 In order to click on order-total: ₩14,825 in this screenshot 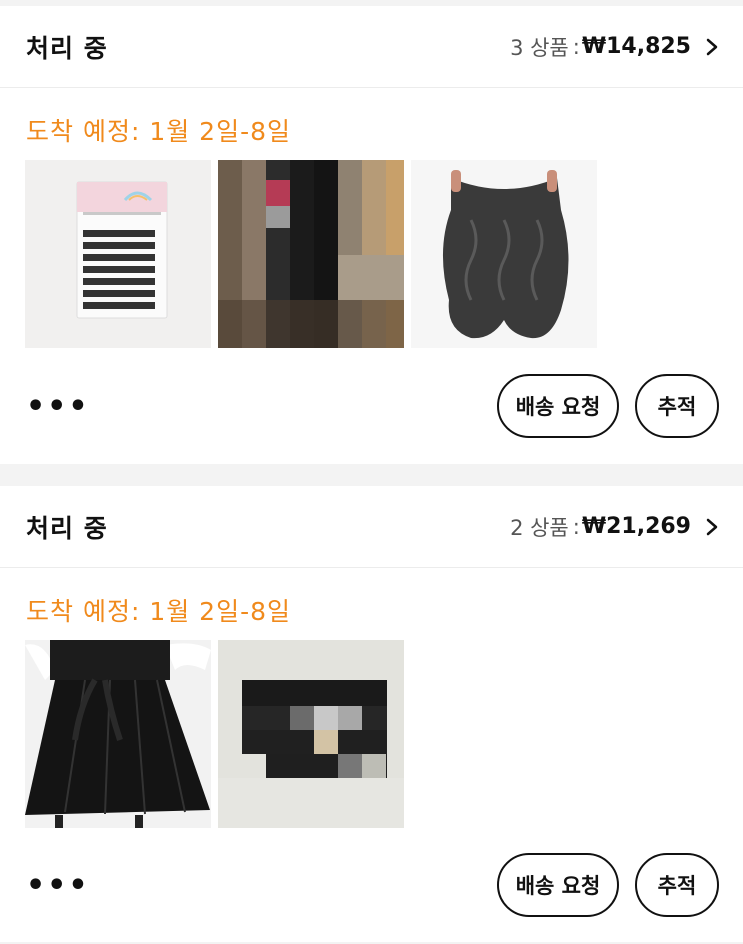, I will do `click(636, 46)`.